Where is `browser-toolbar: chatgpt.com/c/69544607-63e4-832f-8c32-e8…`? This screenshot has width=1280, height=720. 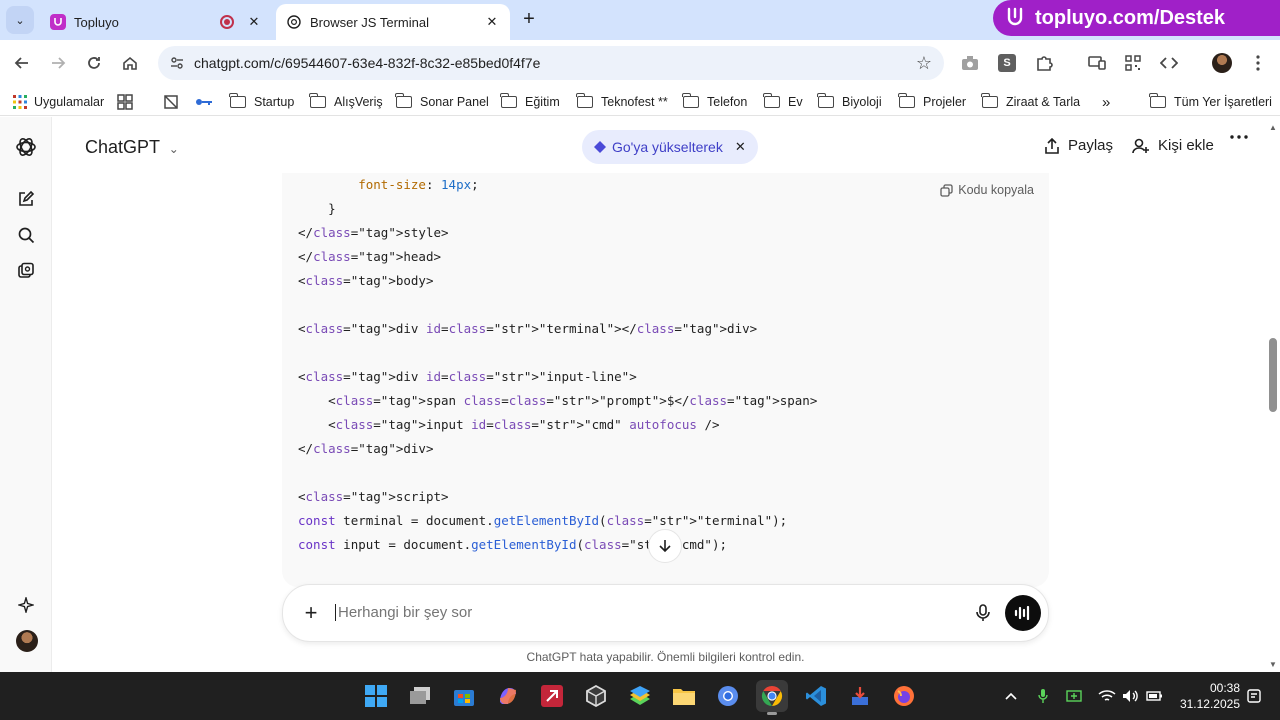
browser-toolbar: chatgpt.com/c/69544607-63e4-832f-8c32-e8… is located at coordinates (640, 63).